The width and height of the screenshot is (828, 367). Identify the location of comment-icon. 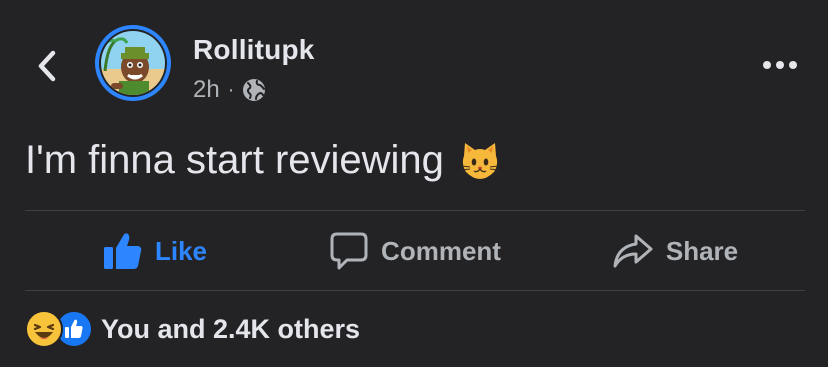
(349, 251).